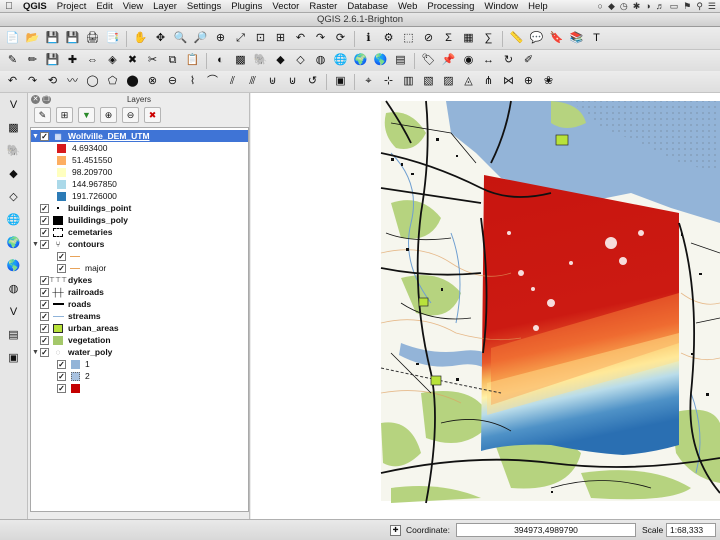  What do you see at coordinates (536, 38) in the screenshot?
I see `map-tips-icon: 💬` at bounding box center [536, 38].